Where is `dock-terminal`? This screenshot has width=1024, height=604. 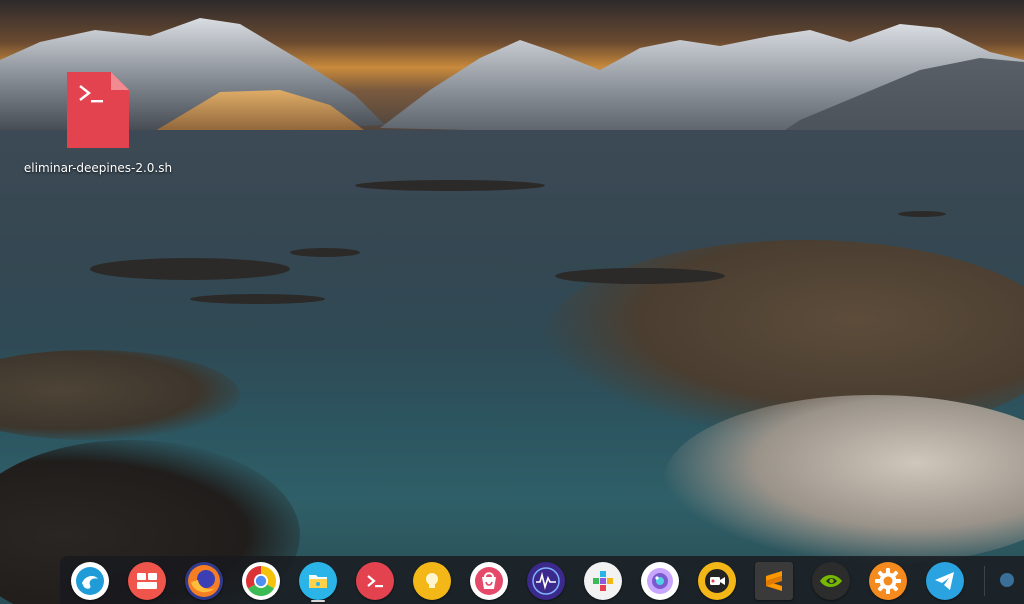 dock-terminal is located at coordinates (375, 581).